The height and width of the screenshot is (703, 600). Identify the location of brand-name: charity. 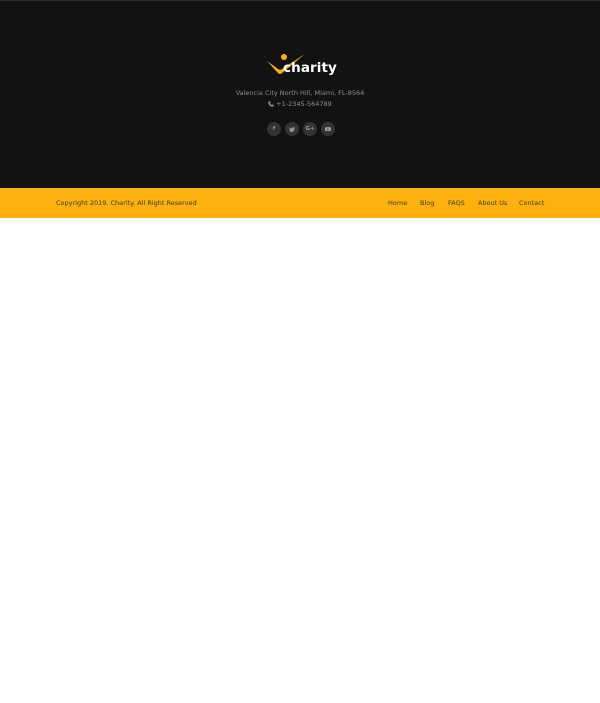
(310, 68).